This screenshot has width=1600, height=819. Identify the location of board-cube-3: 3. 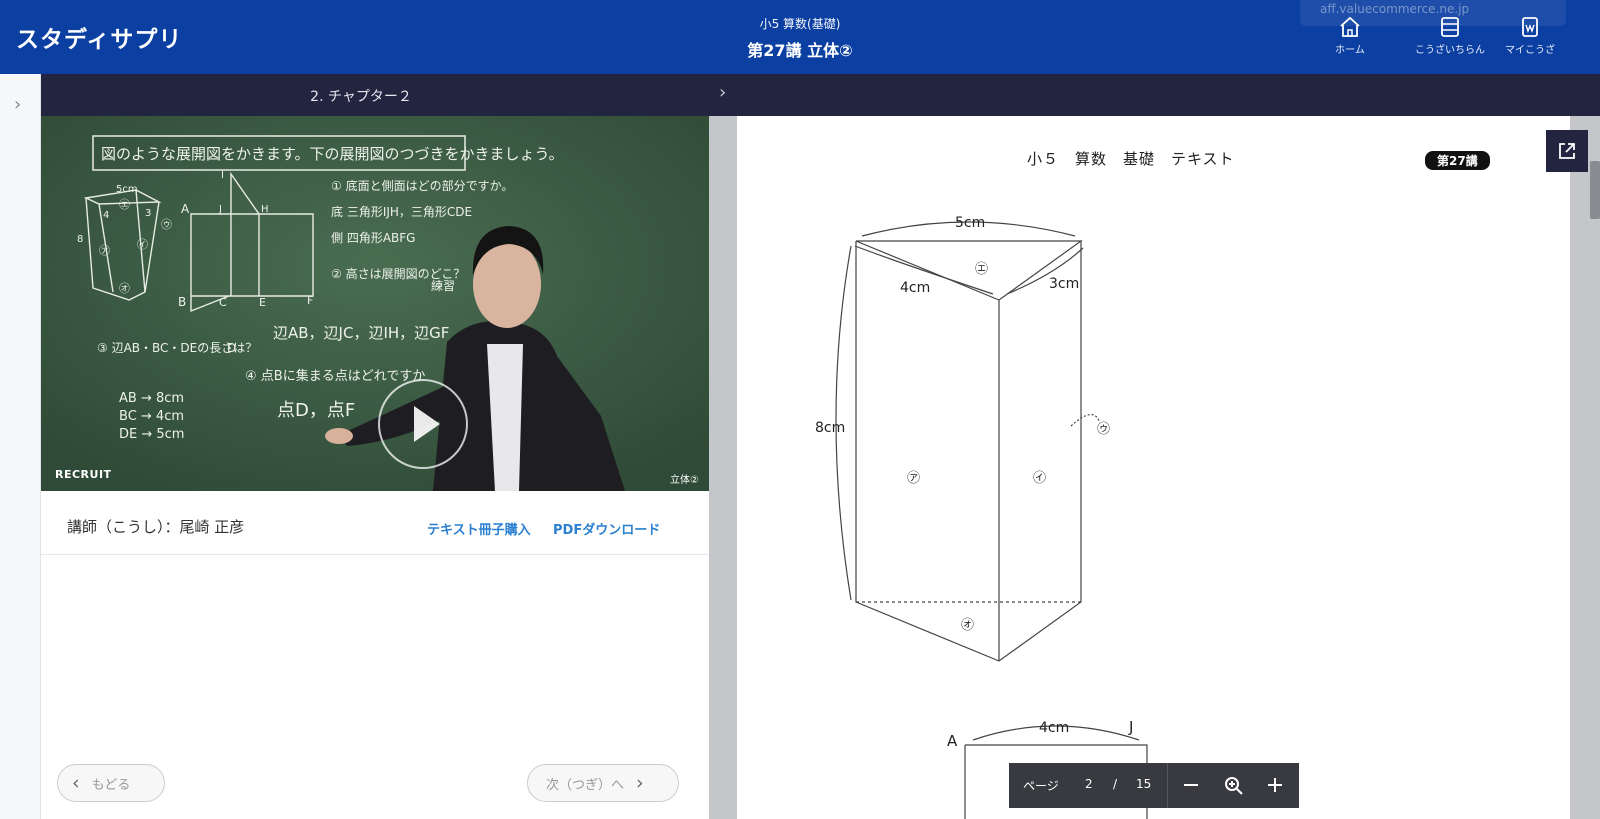
(148, 213).